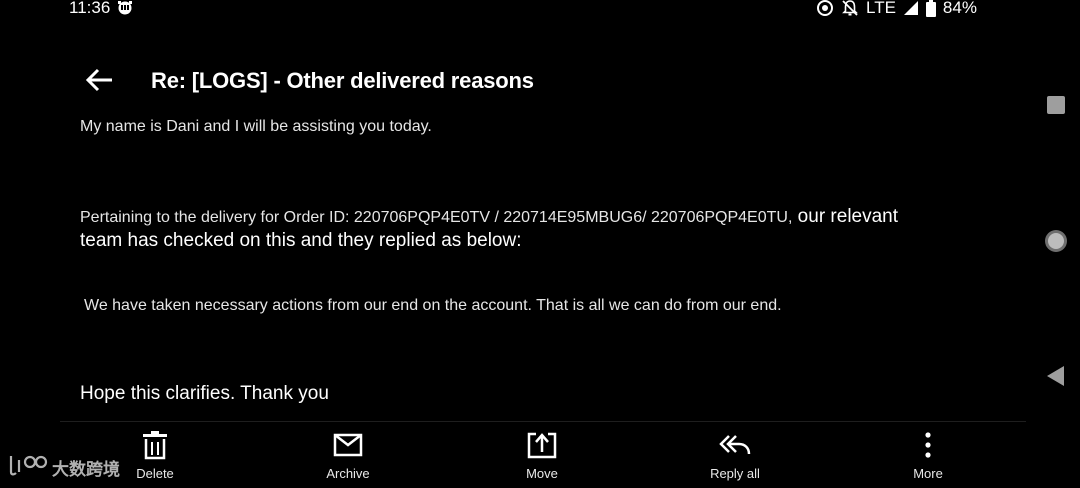 The image size is (1080, 488). I want to click on move-label: Move, so click(542, 473).